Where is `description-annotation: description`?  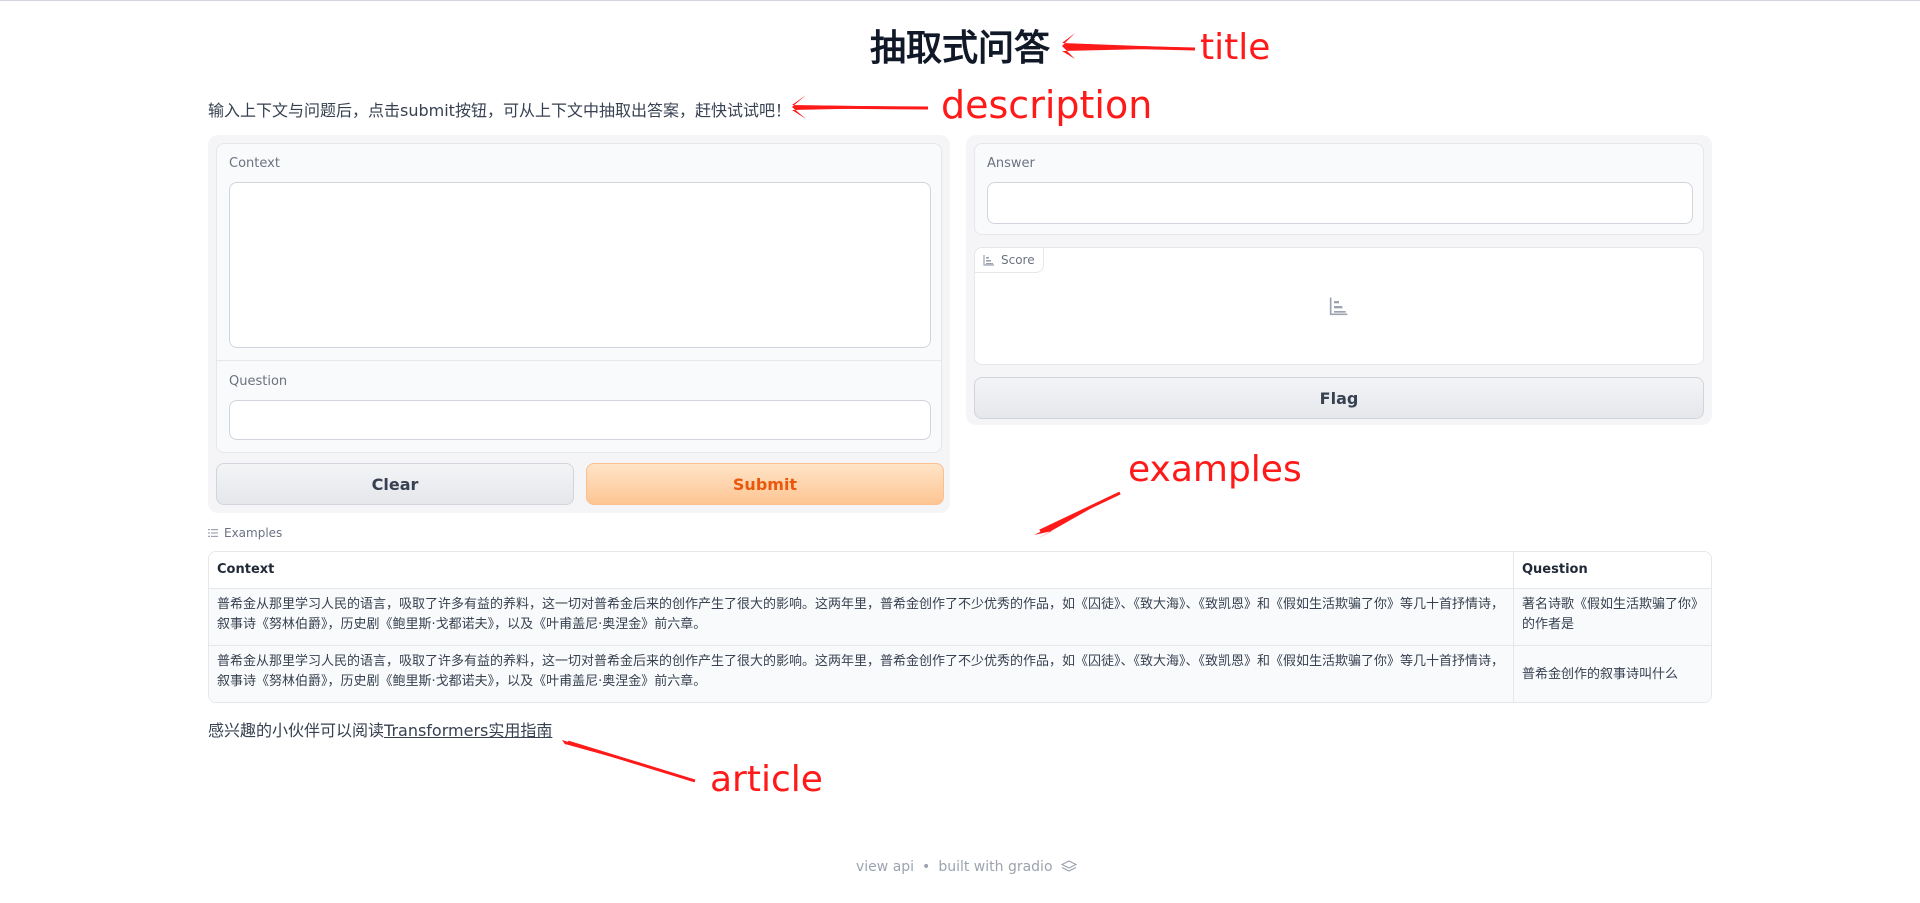 description-annotation: description is located at coordinates (1047, 105).